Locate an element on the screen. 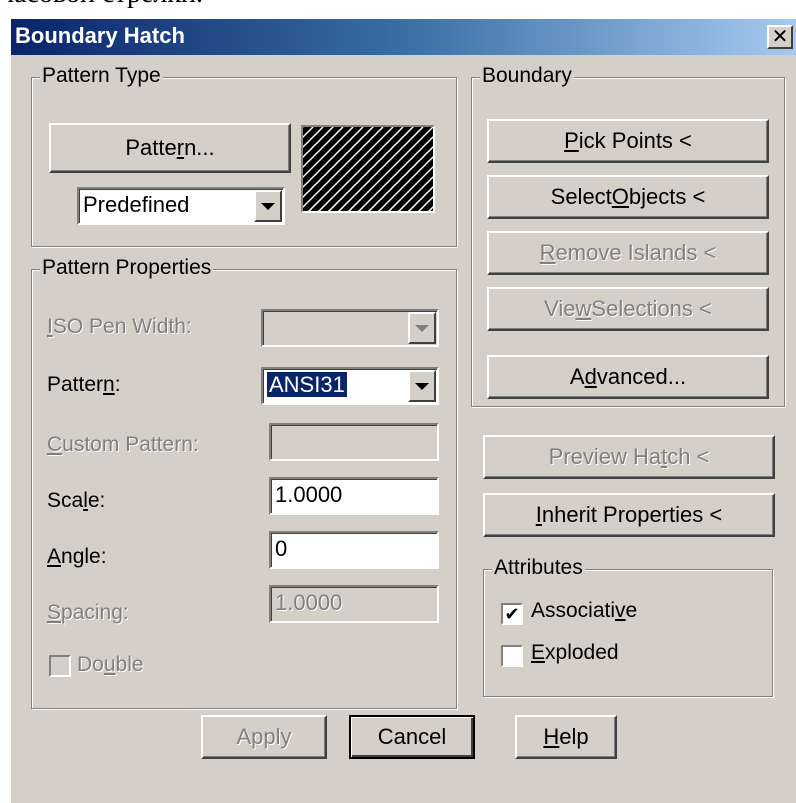 The image size is (796, 803). preview-hatch-button: Preview Ha t ch < is located at coordinates (629, 457).